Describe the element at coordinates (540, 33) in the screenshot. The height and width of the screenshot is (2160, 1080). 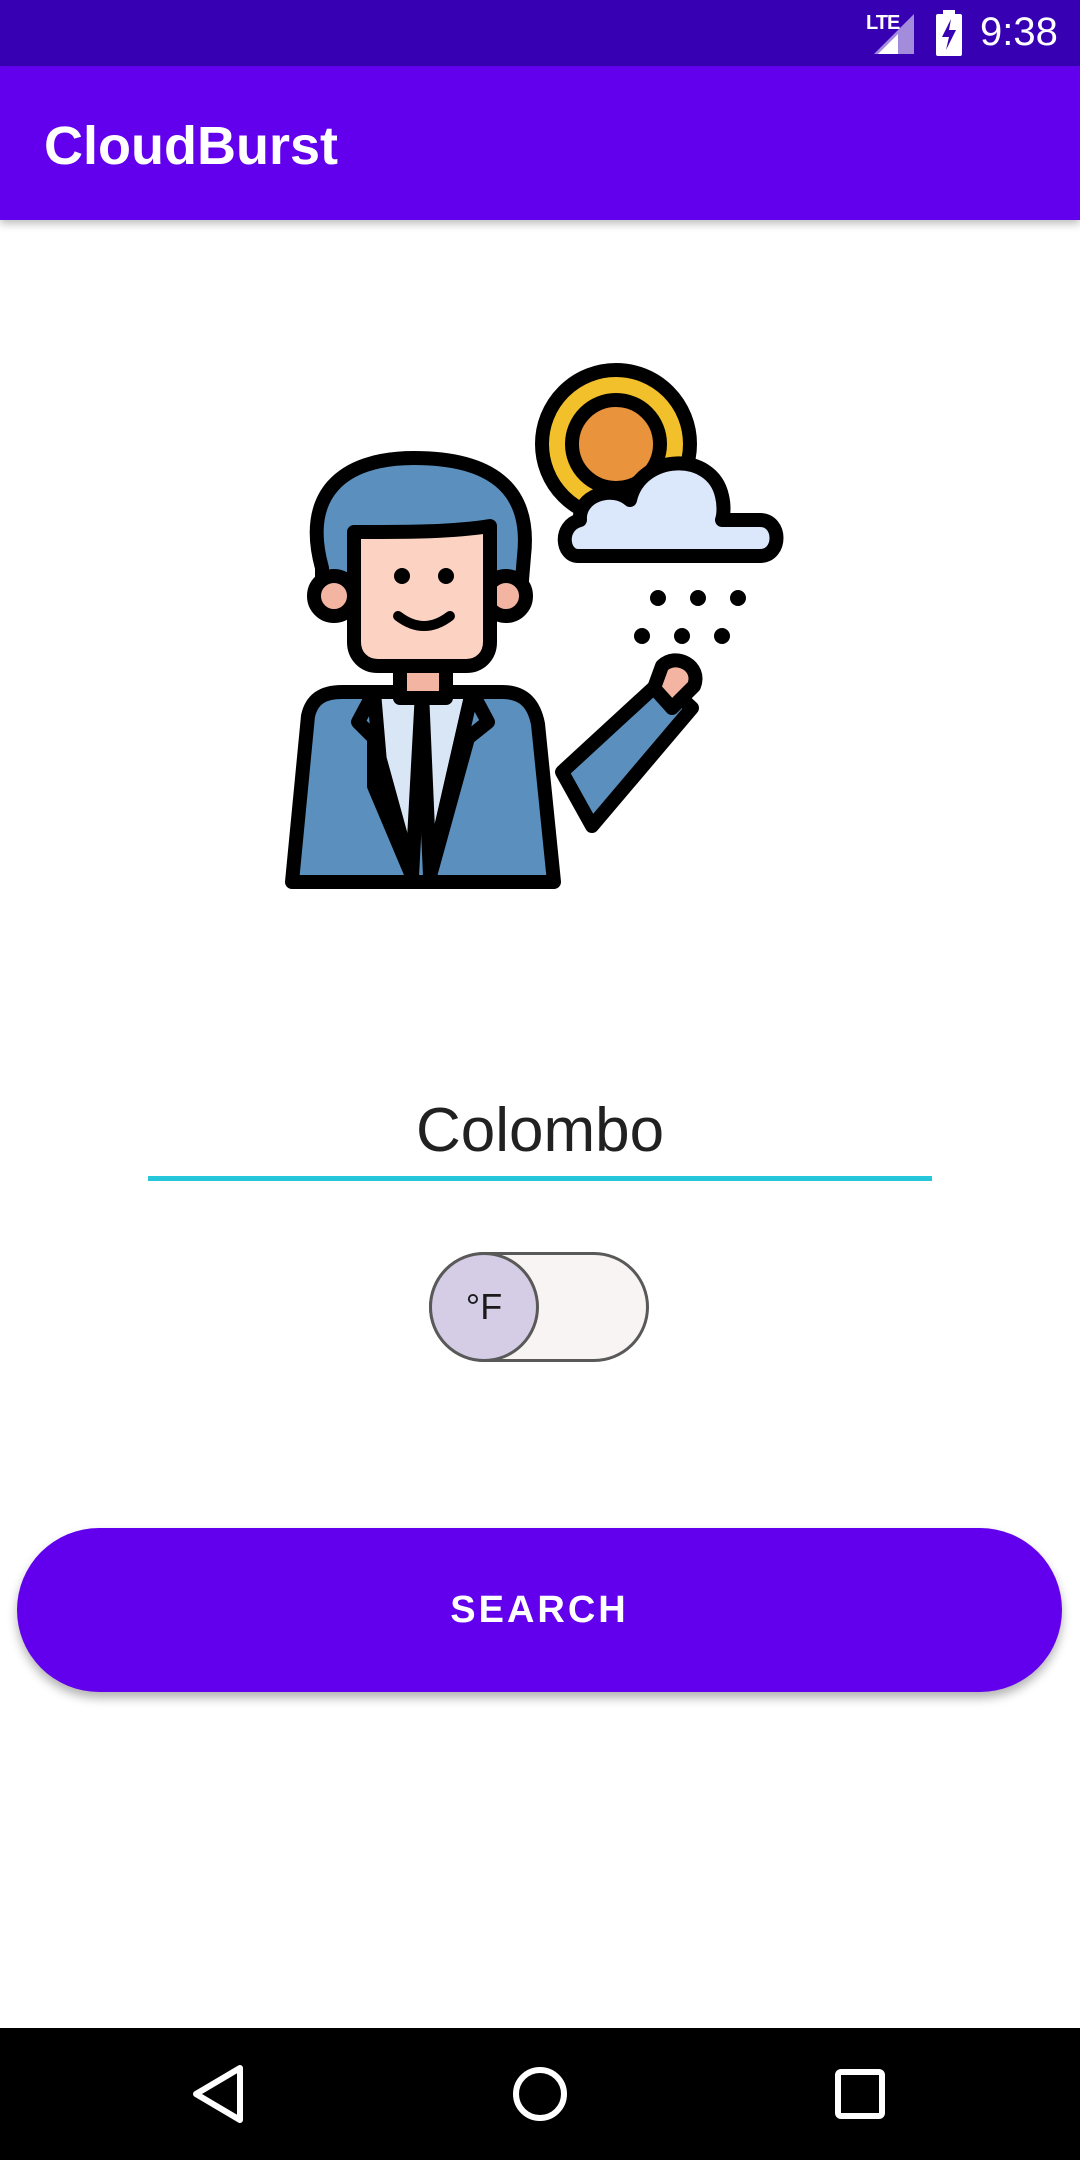
I see `status-bar: LTE 9:38` at that location.